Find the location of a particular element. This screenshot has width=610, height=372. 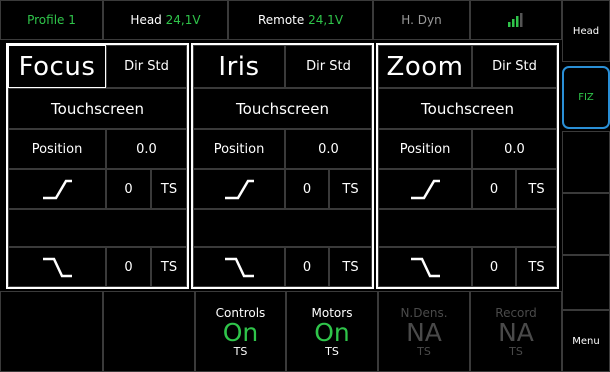

motors-source: TS is located at coordinates (332, 351).